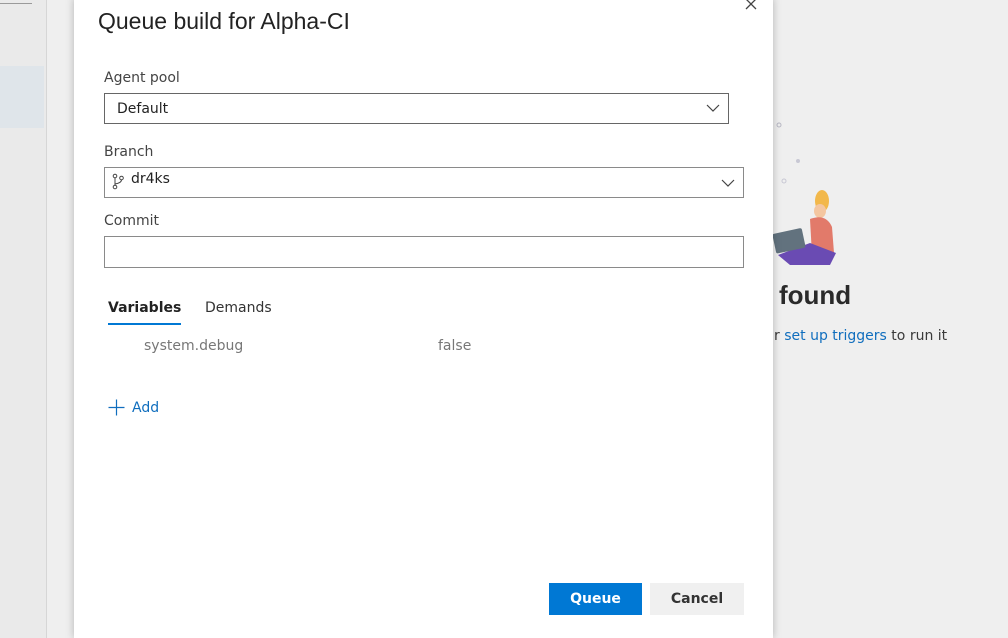  Describe the element at coordinates (142, 78) in the screenshot. I see `agent-pool-label: Agent pool` at that location.